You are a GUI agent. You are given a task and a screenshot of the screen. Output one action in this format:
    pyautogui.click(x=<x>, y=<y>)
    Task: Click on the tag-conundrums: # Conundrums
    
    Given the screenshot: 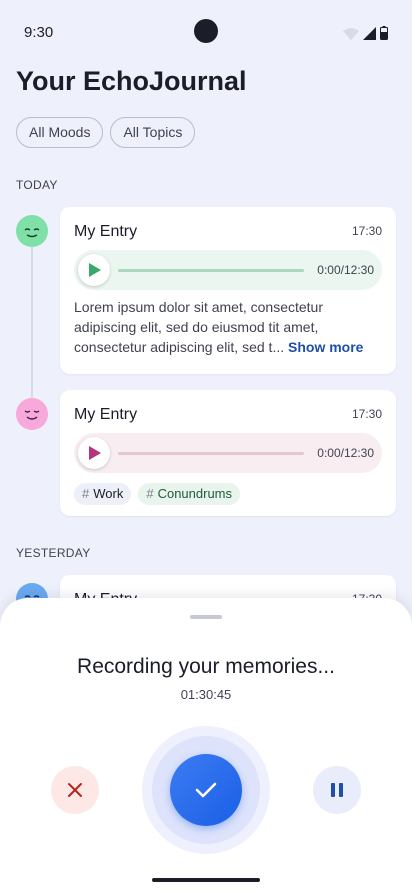 What is the action you would take?
    pyautogui.click(x=189, y=494)
    